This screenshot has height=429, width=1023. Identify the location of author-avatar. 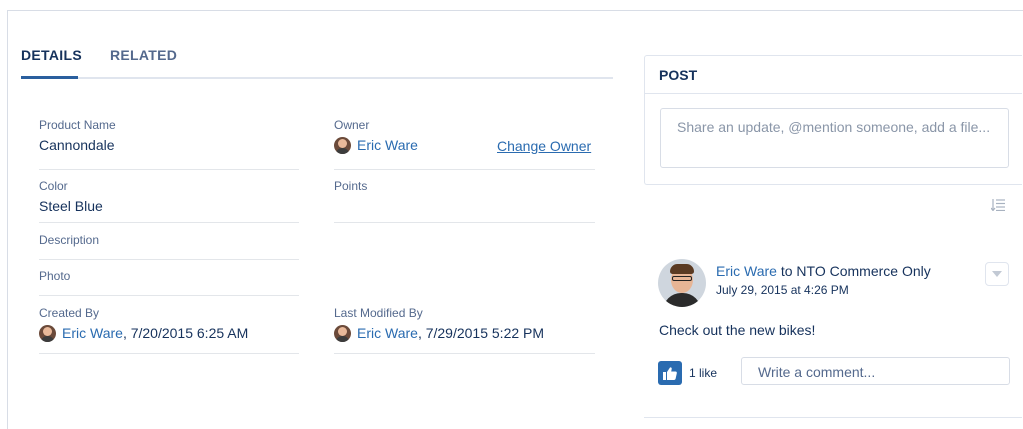
(682, 283).